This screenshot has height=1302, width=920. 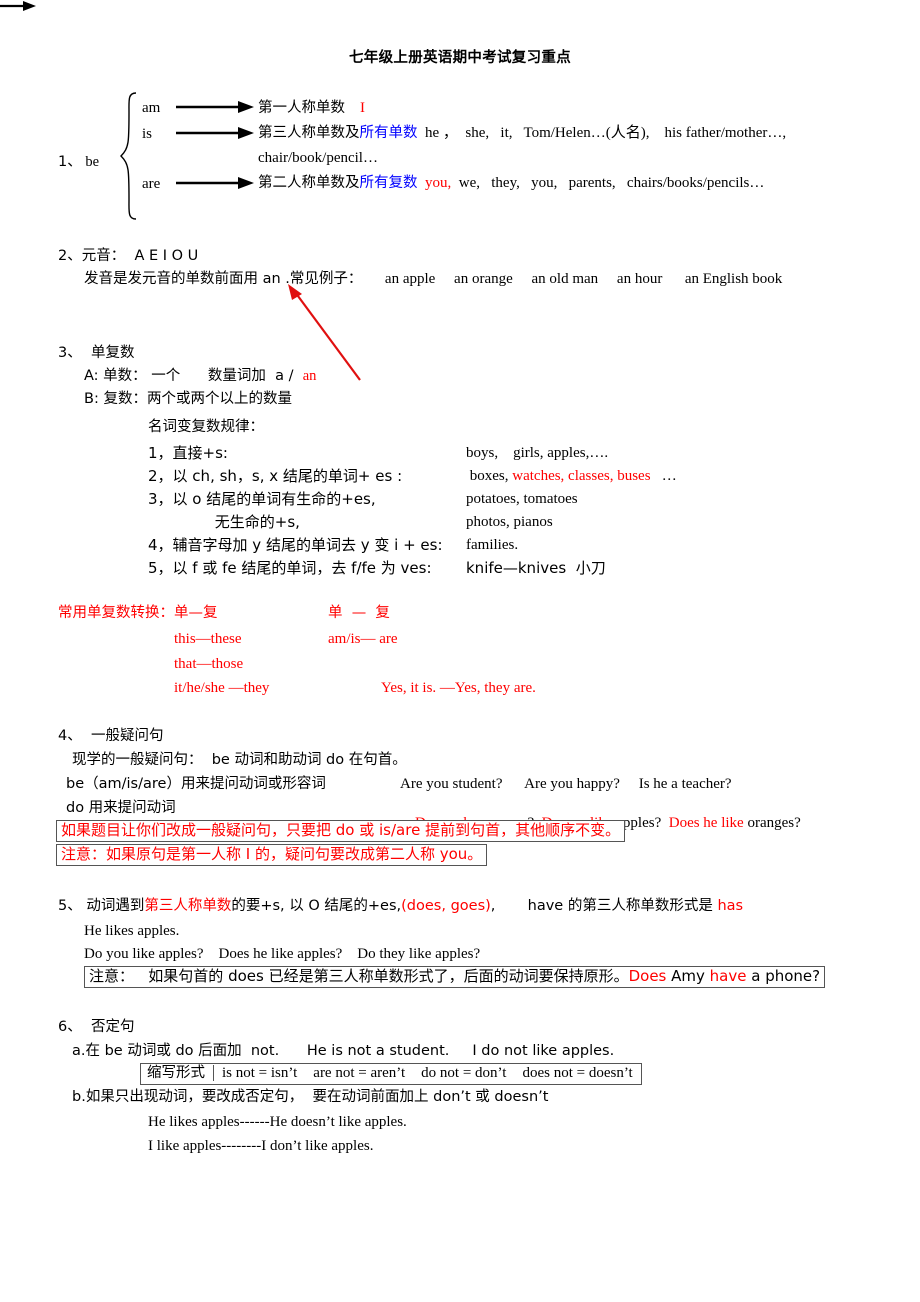 What do you see at coordinates (492, 545) in the screenshot?
I see `plural-example-4: families.` at bounding box center [492, 545].